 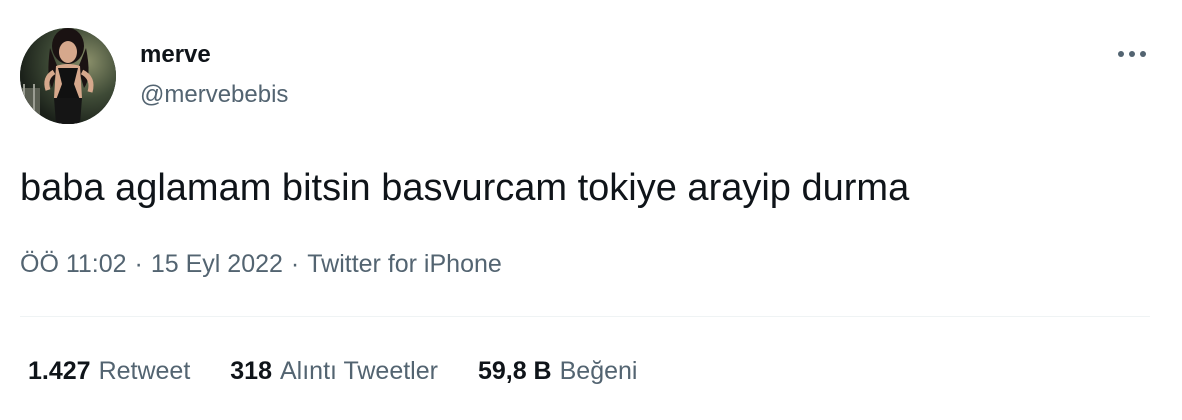 I want to click on tweet-time-link: ÖÖ 11:02 · 15 Eyl 2022, so click(x=151, y=264).